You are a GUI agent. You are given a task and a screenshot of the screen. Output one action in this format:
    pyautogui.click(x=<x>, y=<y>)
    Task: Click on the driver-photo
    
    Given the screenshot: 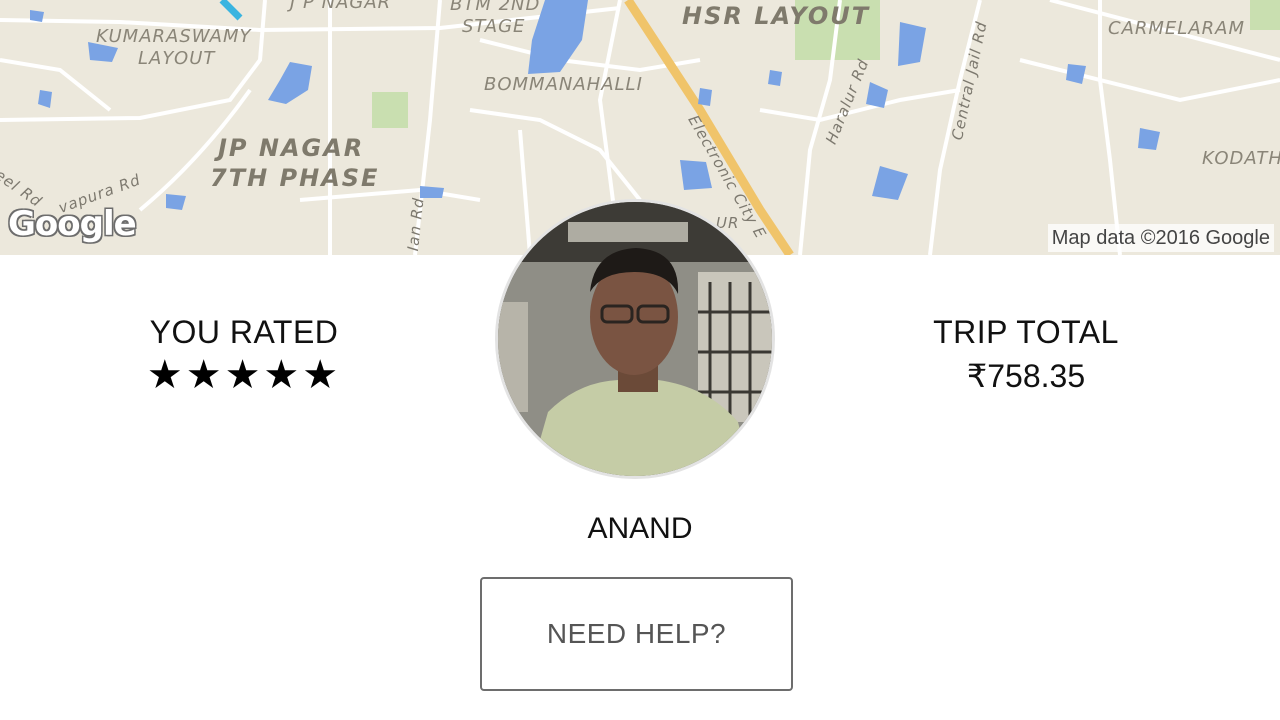 What is the action you would take?
    pyautogui.click(x=635, y=339)
    